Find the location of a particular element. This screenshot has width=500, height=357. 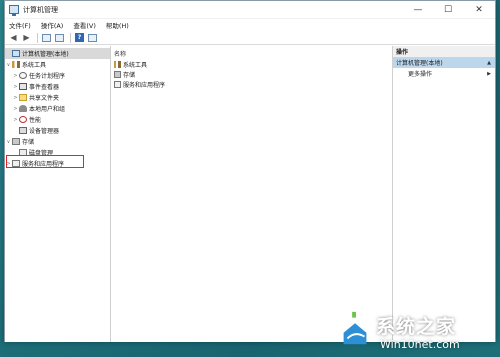

close-button: ✕ is located at coordinates (479, 10).